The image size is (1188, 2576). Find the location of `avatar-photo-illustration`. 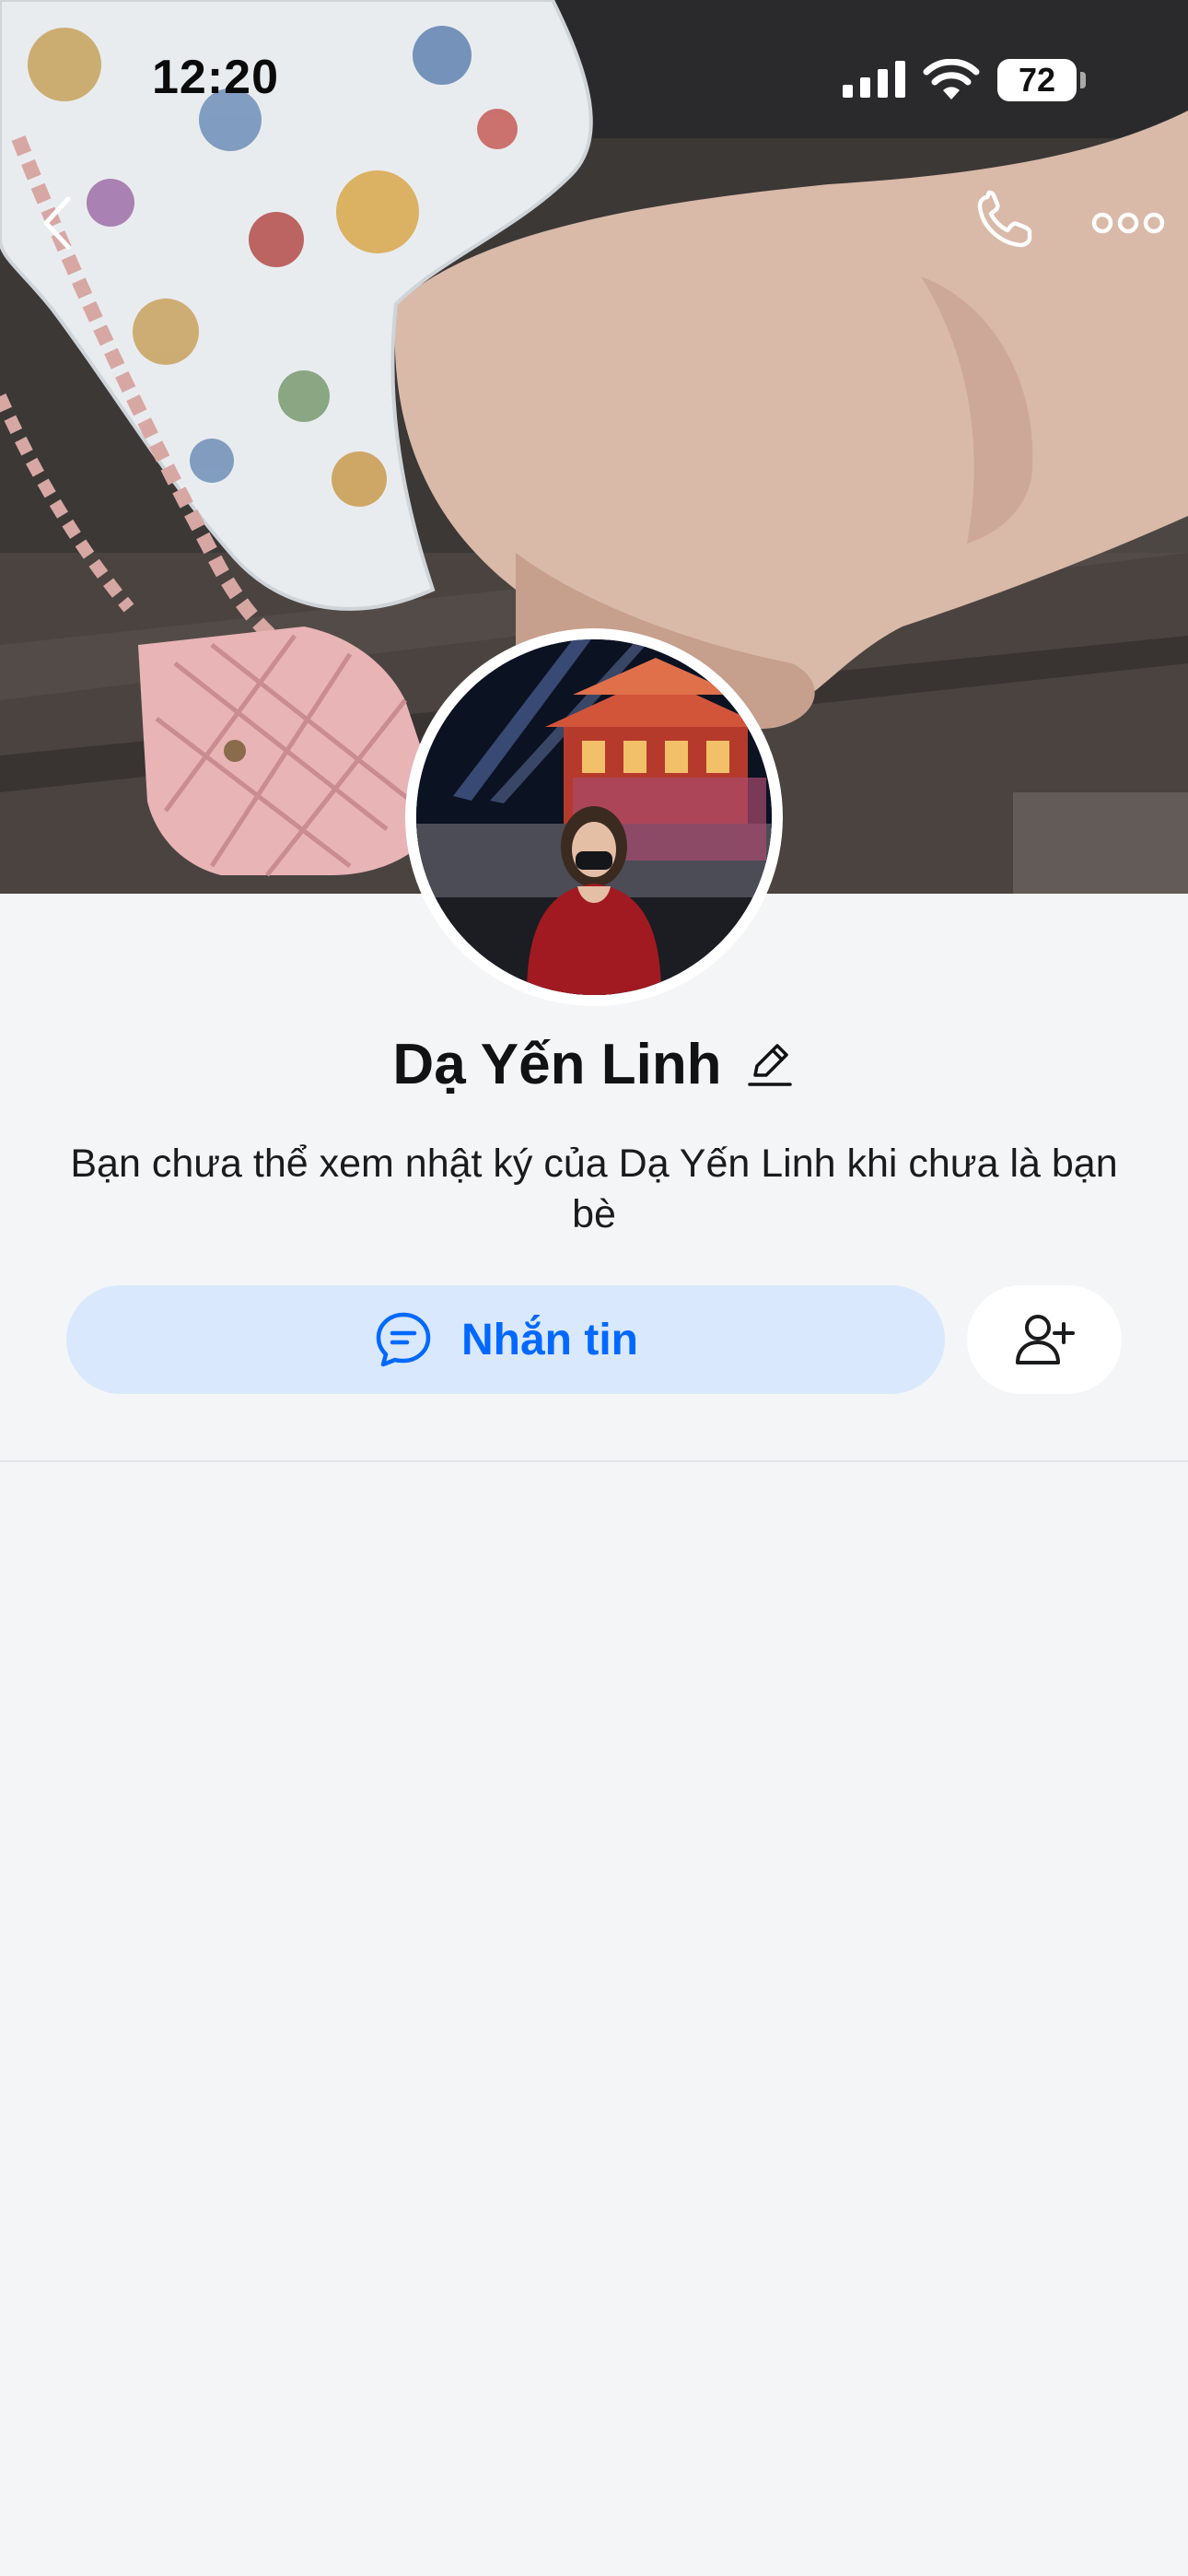

avatar-photo-illustration is located at coordinates (594, 817).